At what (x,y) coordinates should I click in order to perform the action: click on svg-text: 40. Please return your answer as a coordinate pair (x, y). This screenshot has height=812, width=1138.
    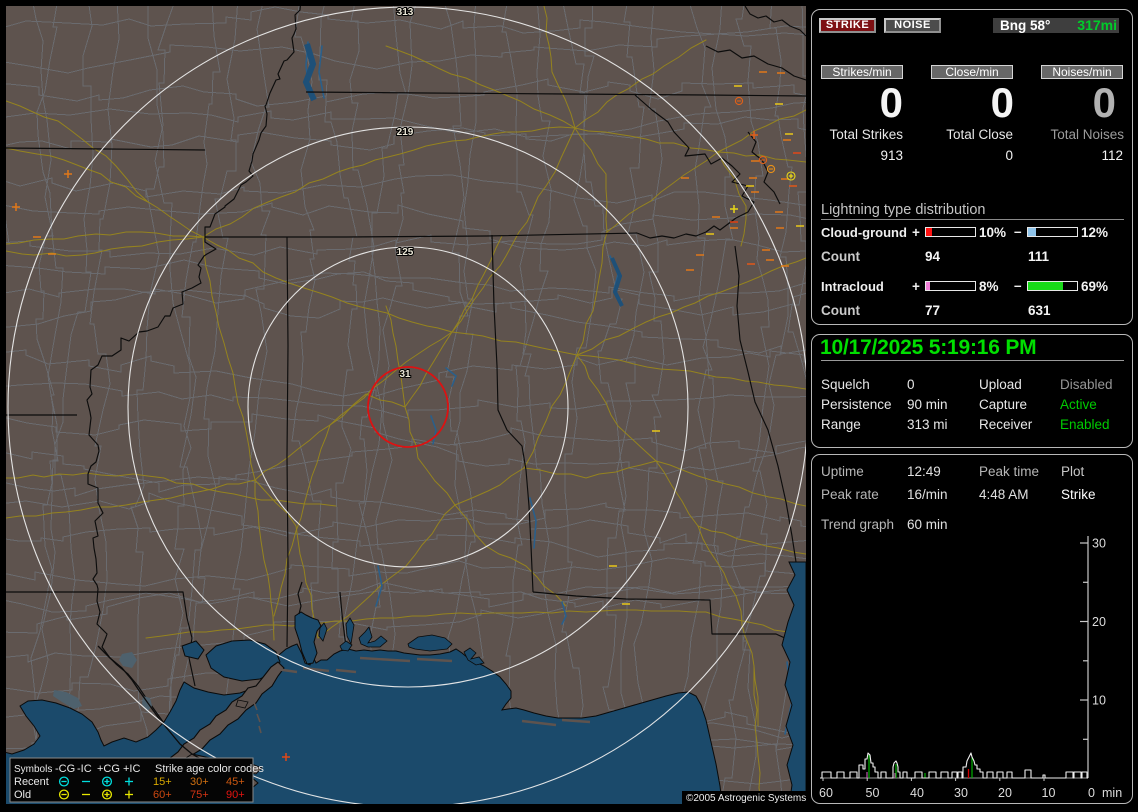
    Looking at the image, I should click on (917, 793).